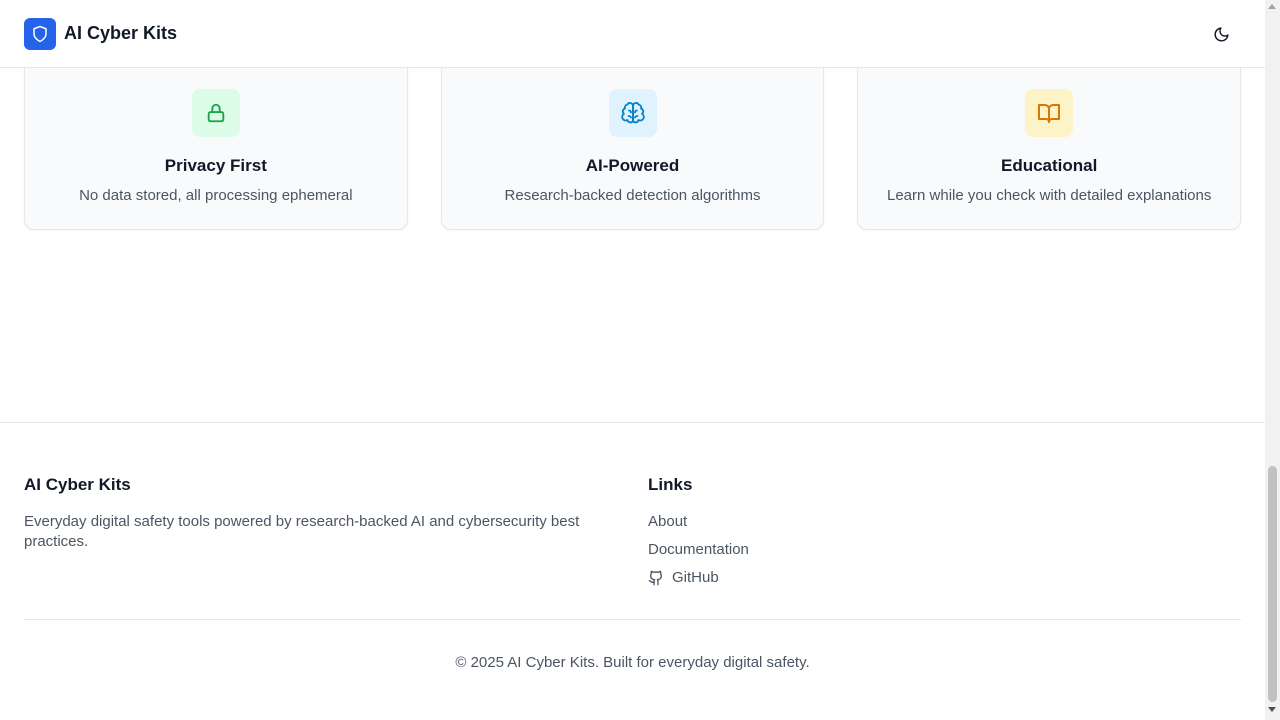 The height and width of the screenshot is (720, 1280). I want to click on theme-toggle-button, so click(1221, 34).